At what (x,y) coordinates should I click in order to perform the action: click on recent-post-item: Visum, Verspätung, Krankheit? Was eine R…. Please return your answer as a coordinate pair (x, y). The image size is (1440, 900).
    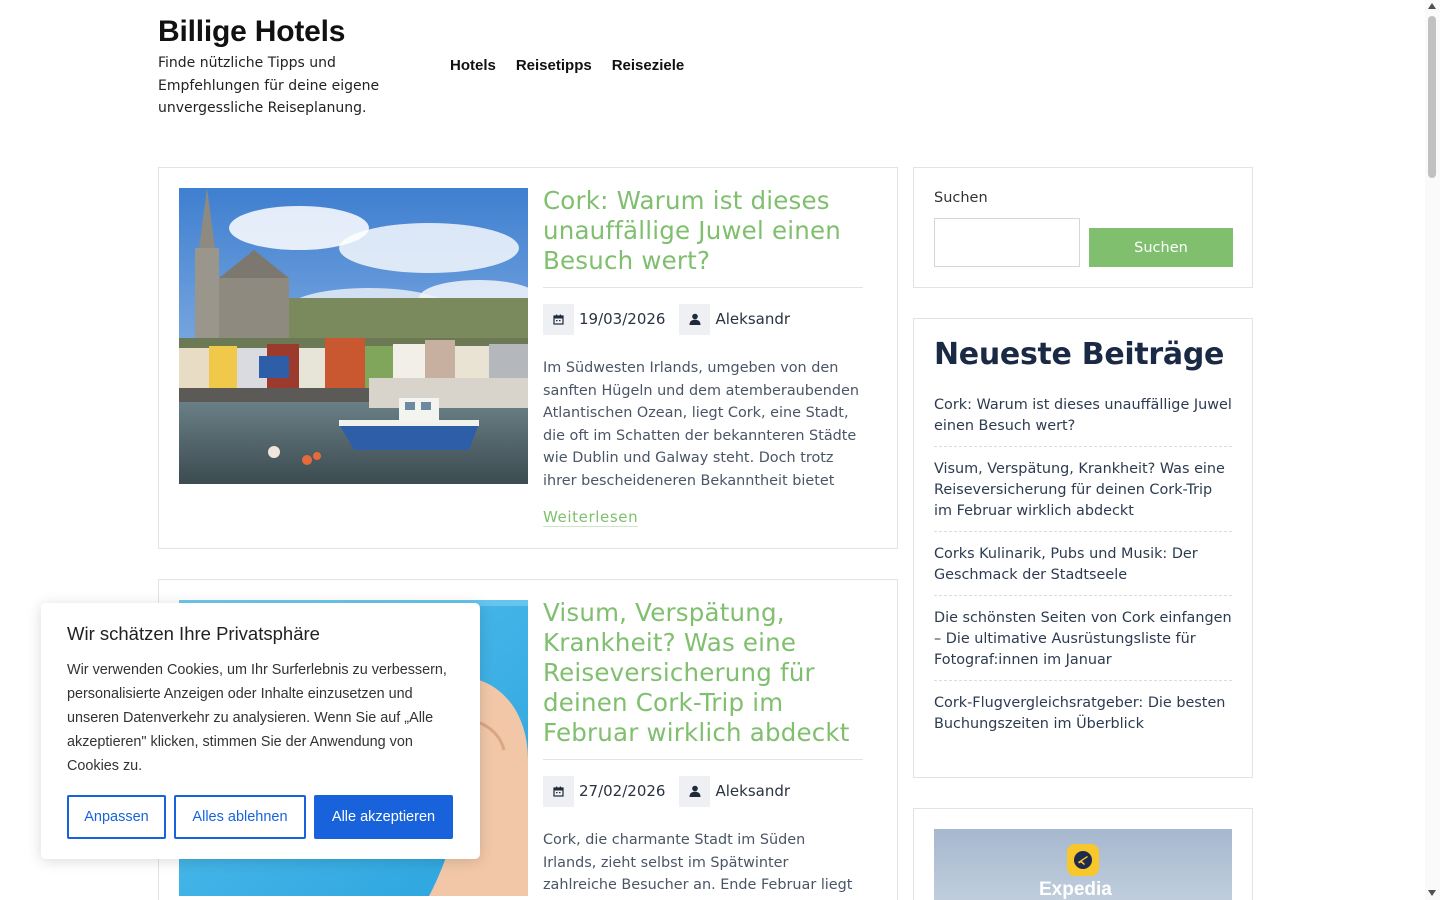
    Looking at the image, I should click on (1083, 494).